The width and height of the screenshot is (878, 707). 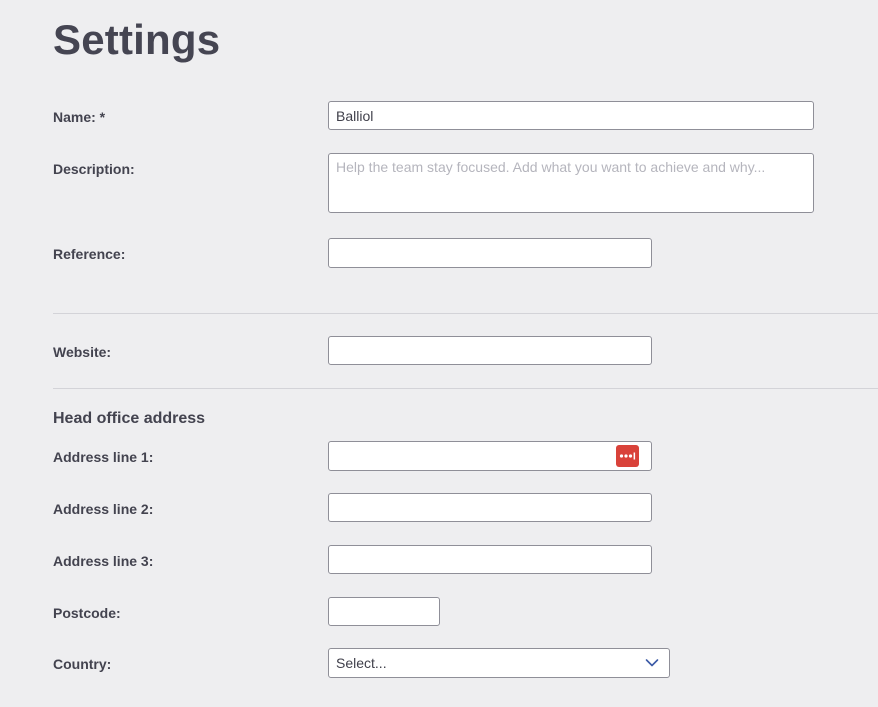 I want to click on postcode-label: Postcode:, so click(x=87, y=613).